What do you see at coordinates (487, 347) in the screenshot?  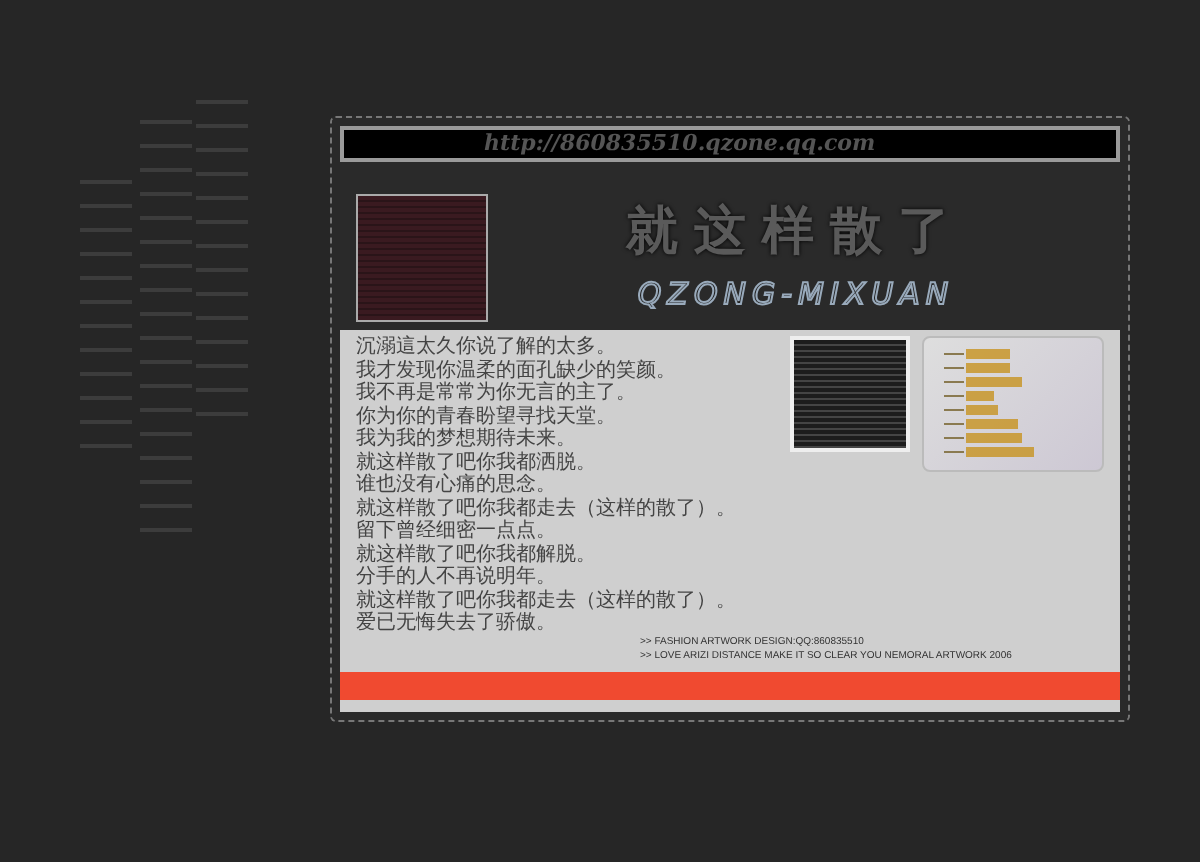 I see `poem-line: 沉溺這太久你说了解的太多。` at bounding box center [487, 347].